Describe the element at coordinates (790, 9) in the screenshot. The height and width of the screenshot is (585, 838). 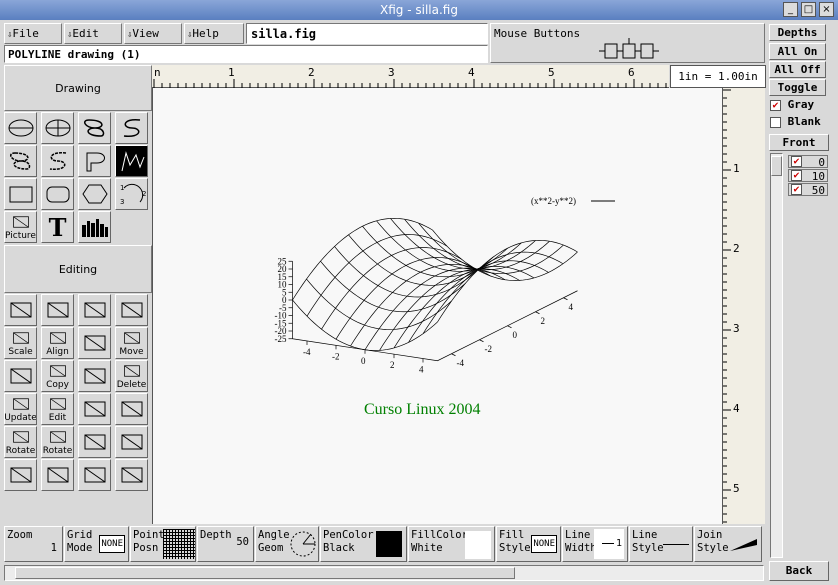
I see `minimize-button: _` at that location.